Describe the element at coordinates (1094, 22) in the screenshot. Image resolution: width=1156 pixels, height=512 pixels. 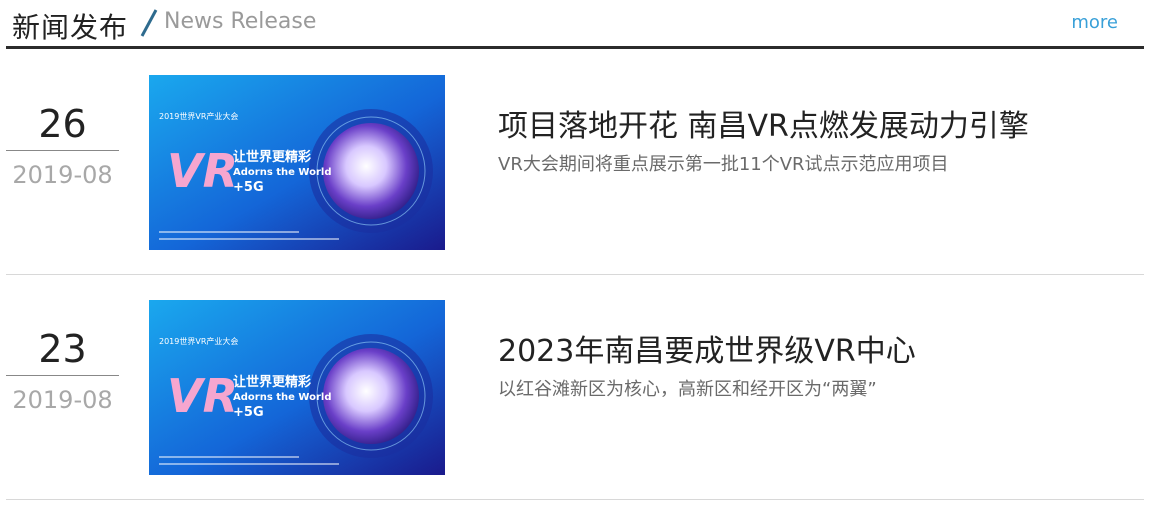
I see `more-link: more` at that location.